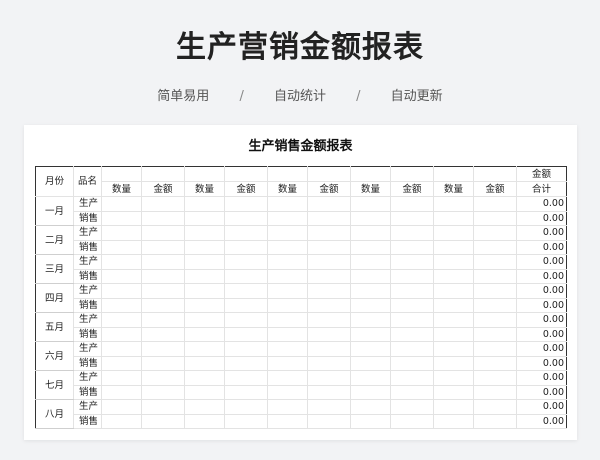  What do you see at coordinates (300, 47) in the screenshot?
I see `page-title: 生产营销金额报表` at bounding box center [300, 47].